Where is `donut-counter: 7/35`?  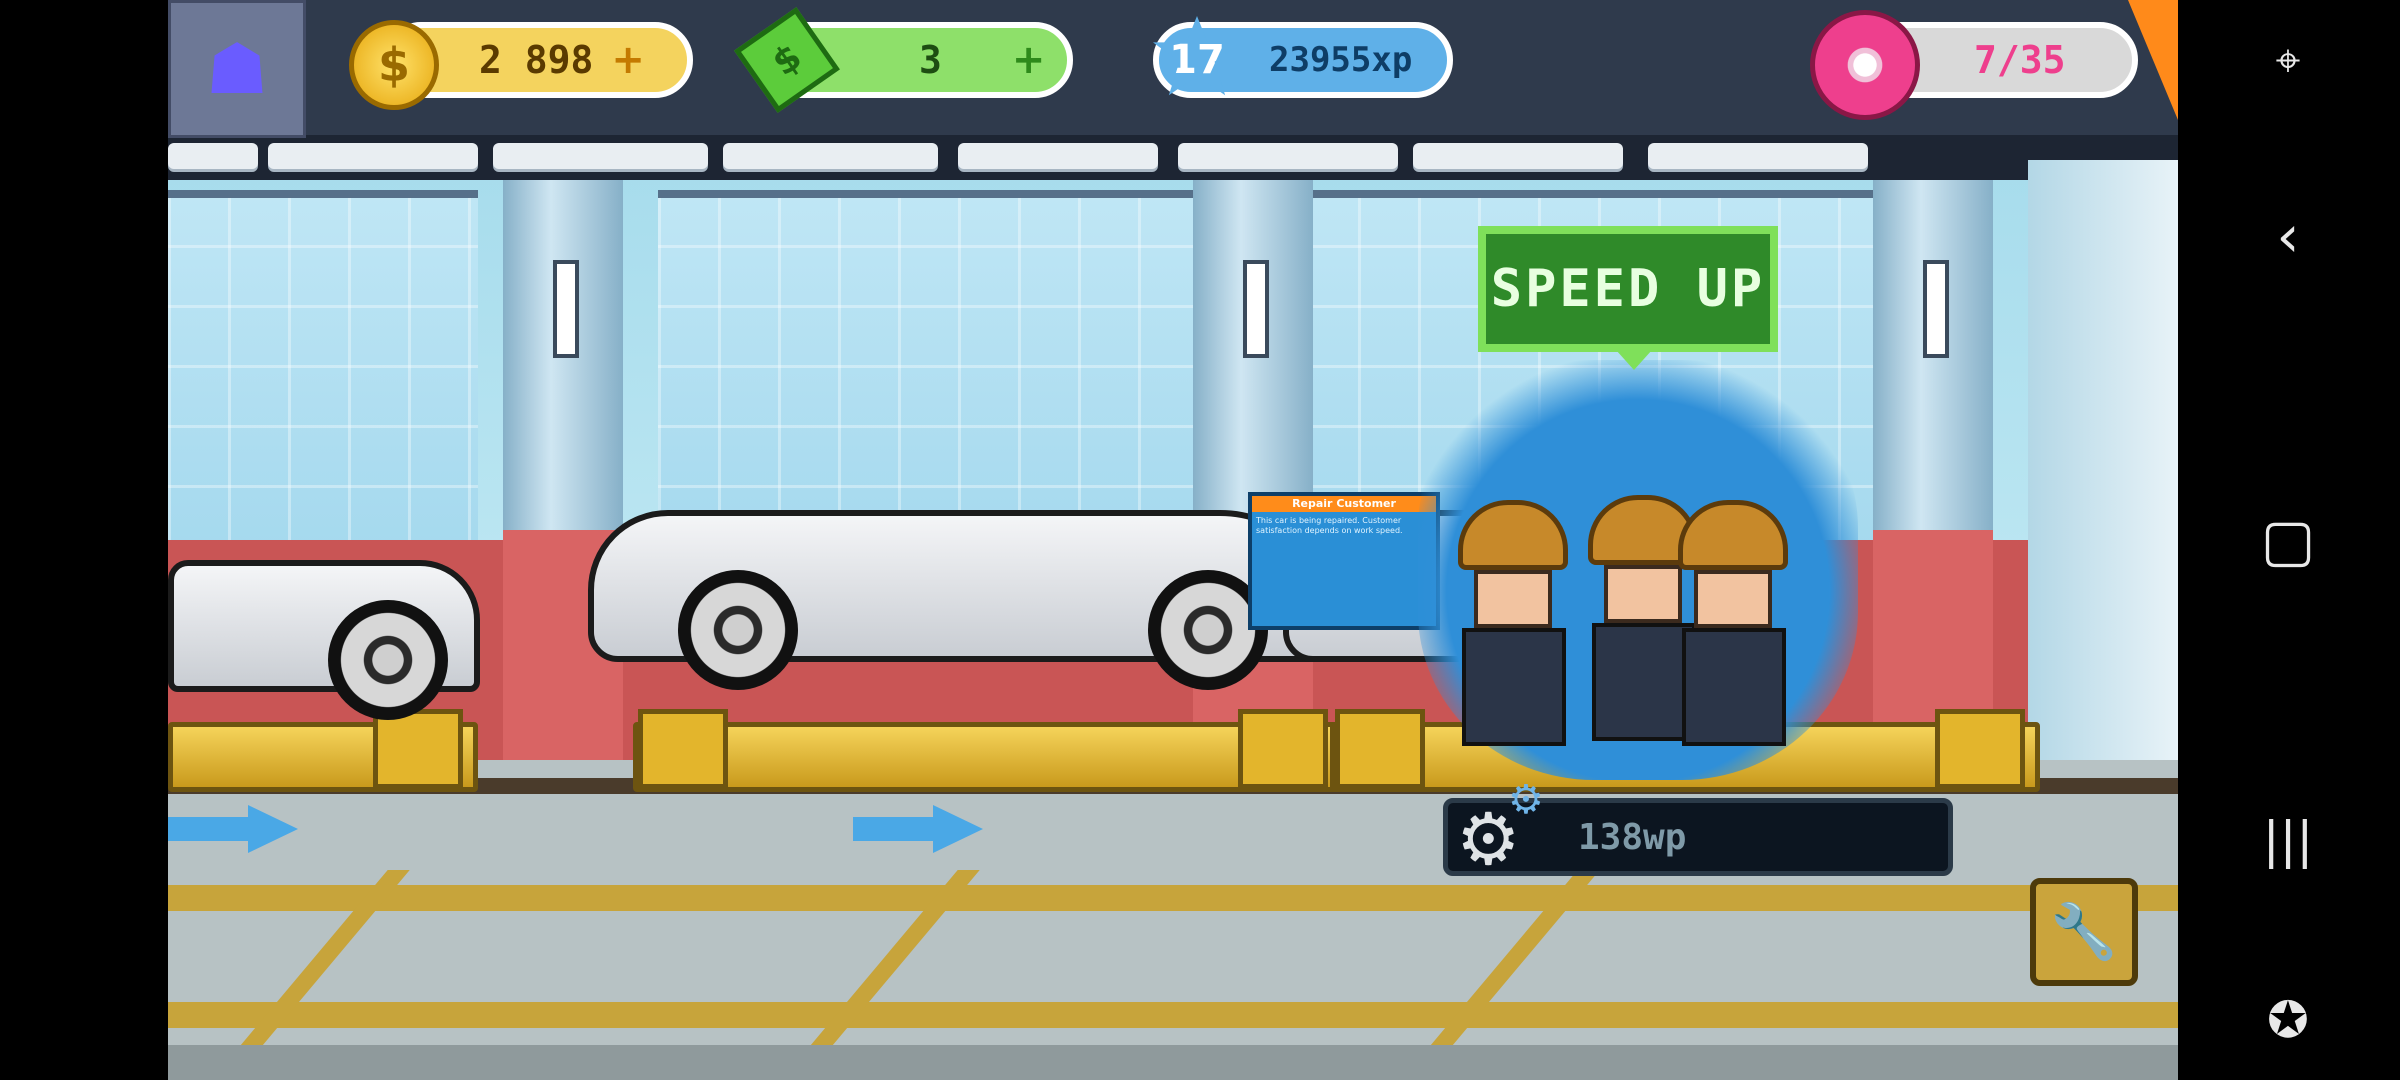 donut-counter: 7/35 is located at coordinates (1974, 65).